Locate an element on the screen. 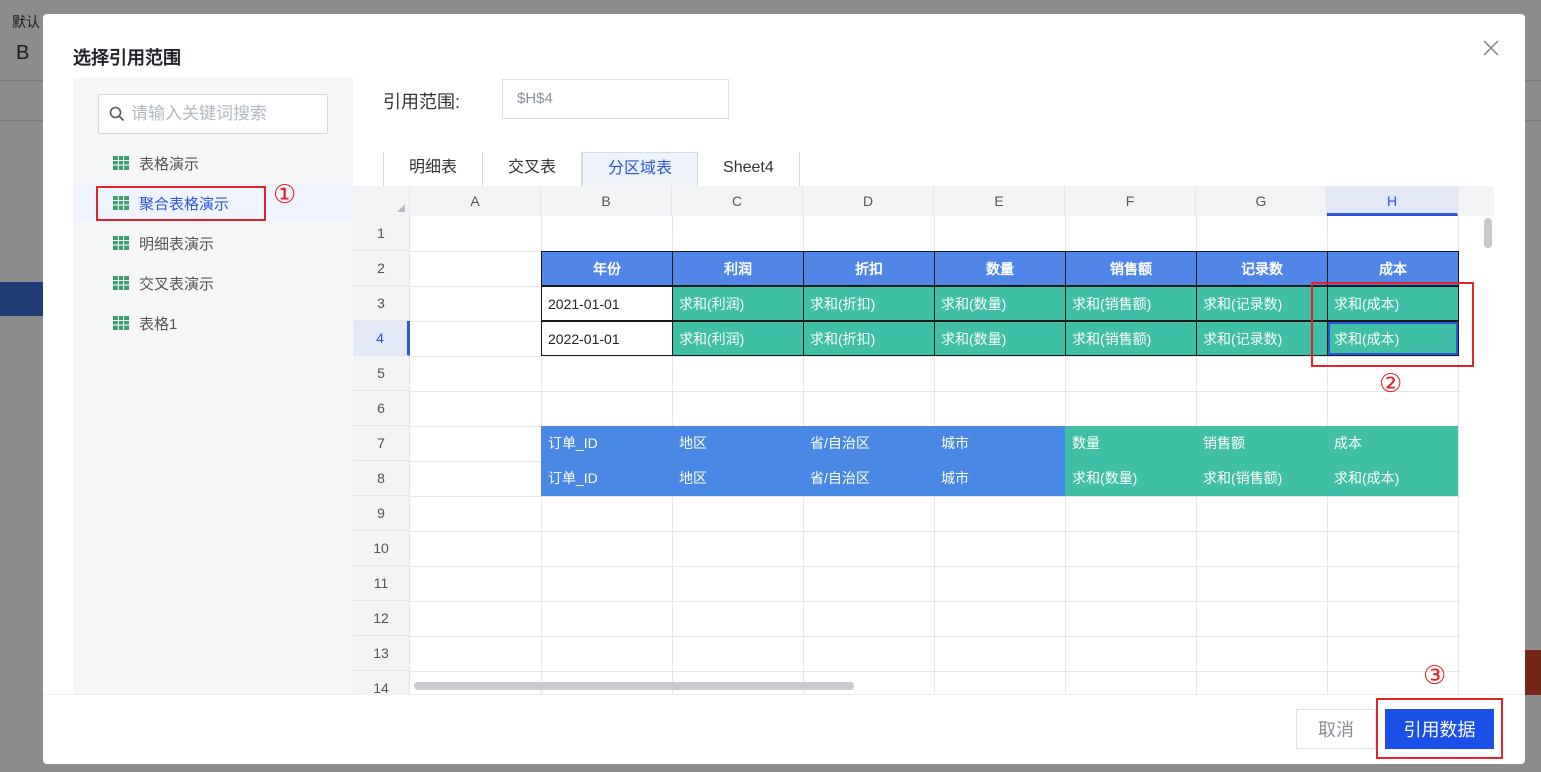  cell-g2: 记录数 is located at coordinates (1262, 268).